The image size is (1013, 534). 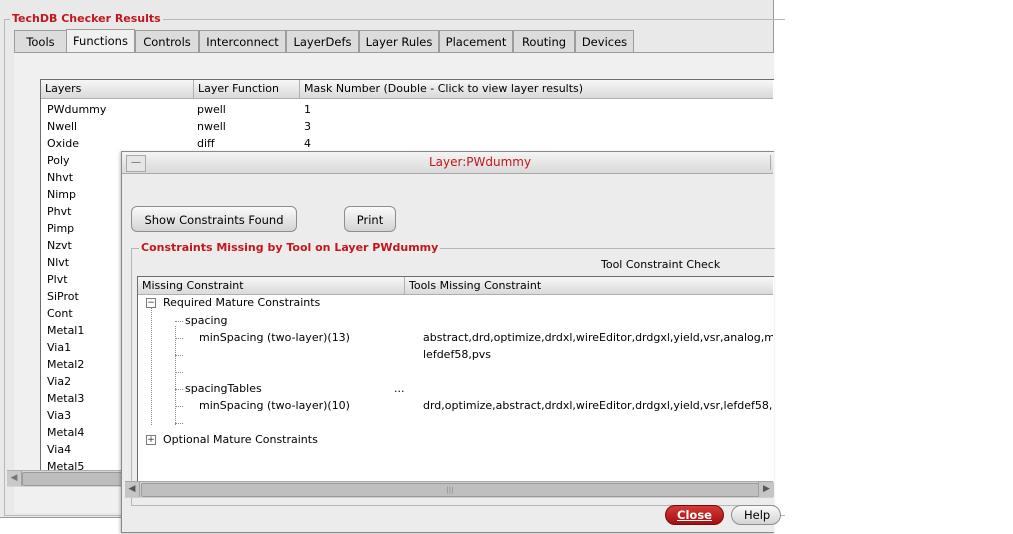 What do you see at coordinates (63, 296) in the screenshot?
I see `table-row: SiProt` at bounding box center [63, 296].